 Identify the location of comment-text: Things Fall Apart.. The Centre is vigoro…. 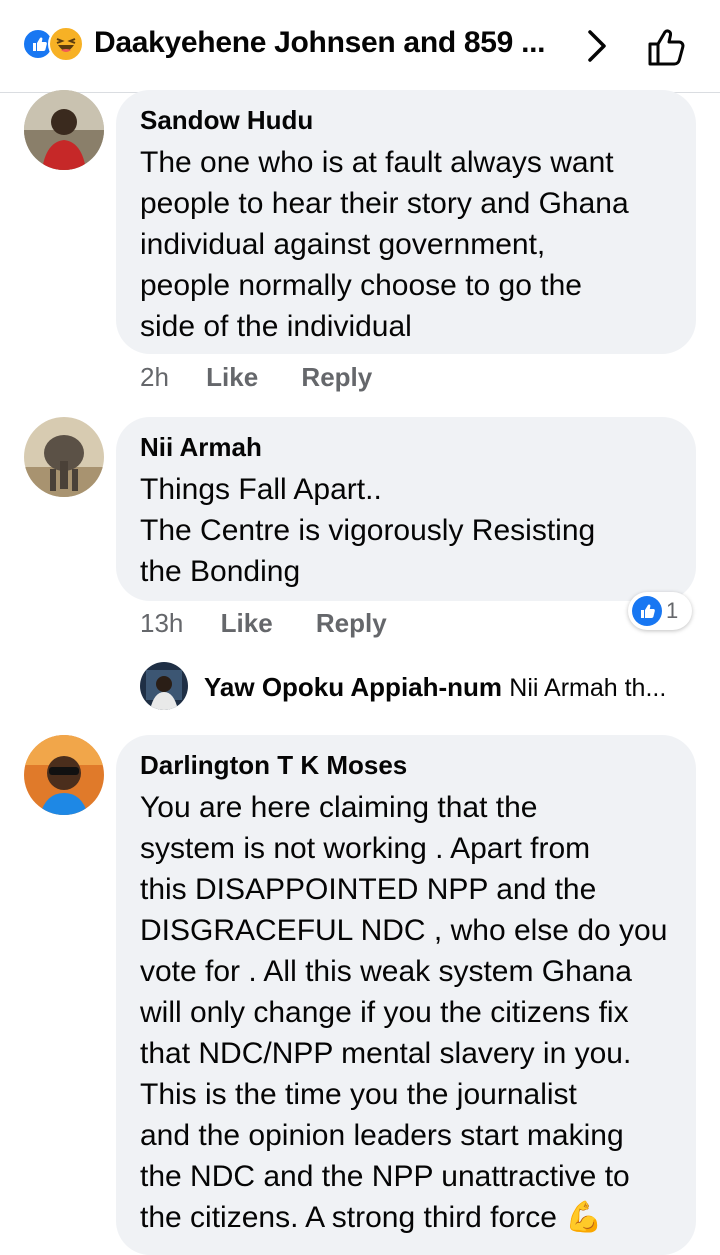
(368, 530).